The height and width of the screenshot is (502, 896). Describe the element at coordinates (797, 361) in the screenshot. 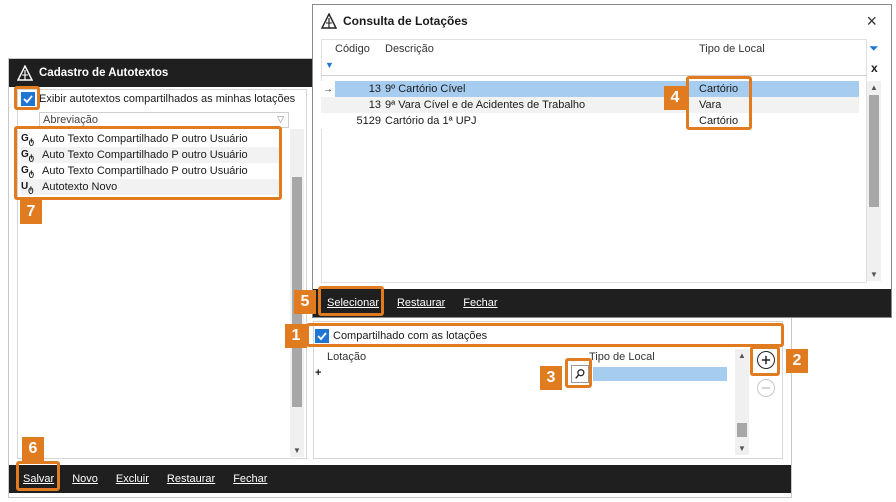

I see `callout-badge-2: 2` at that location.